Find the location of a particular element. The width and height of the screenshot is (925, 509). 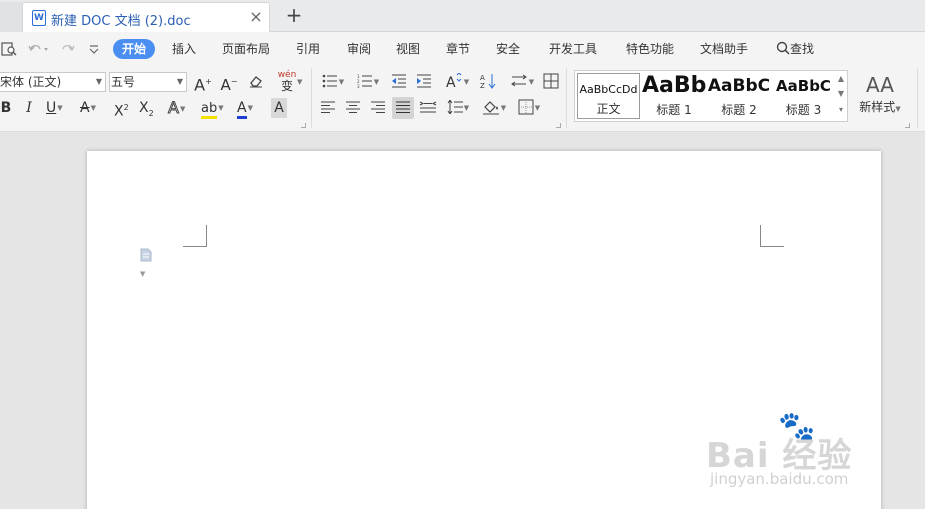

distributed-icon is located at coordinates (428, 107).